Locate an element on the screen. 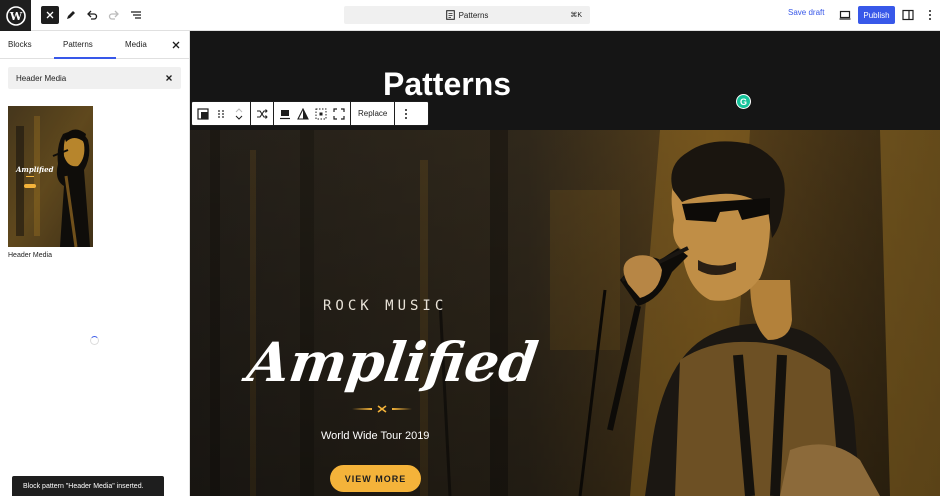 Image resolution: width=940 pixels, height=496 pixels. view-more-button: VIEW MORE is located at coordinates (375, 478).